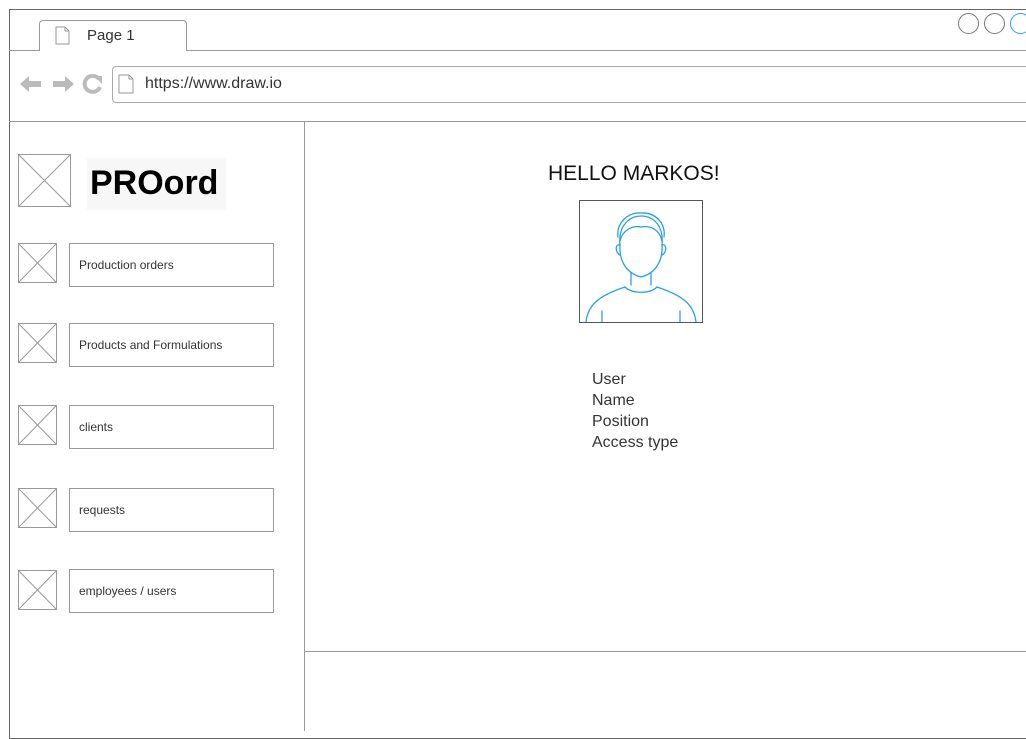 This screenshot has width=1026, height=739. I want to click on sidebar-item-requests: requests, so click(171, 510).